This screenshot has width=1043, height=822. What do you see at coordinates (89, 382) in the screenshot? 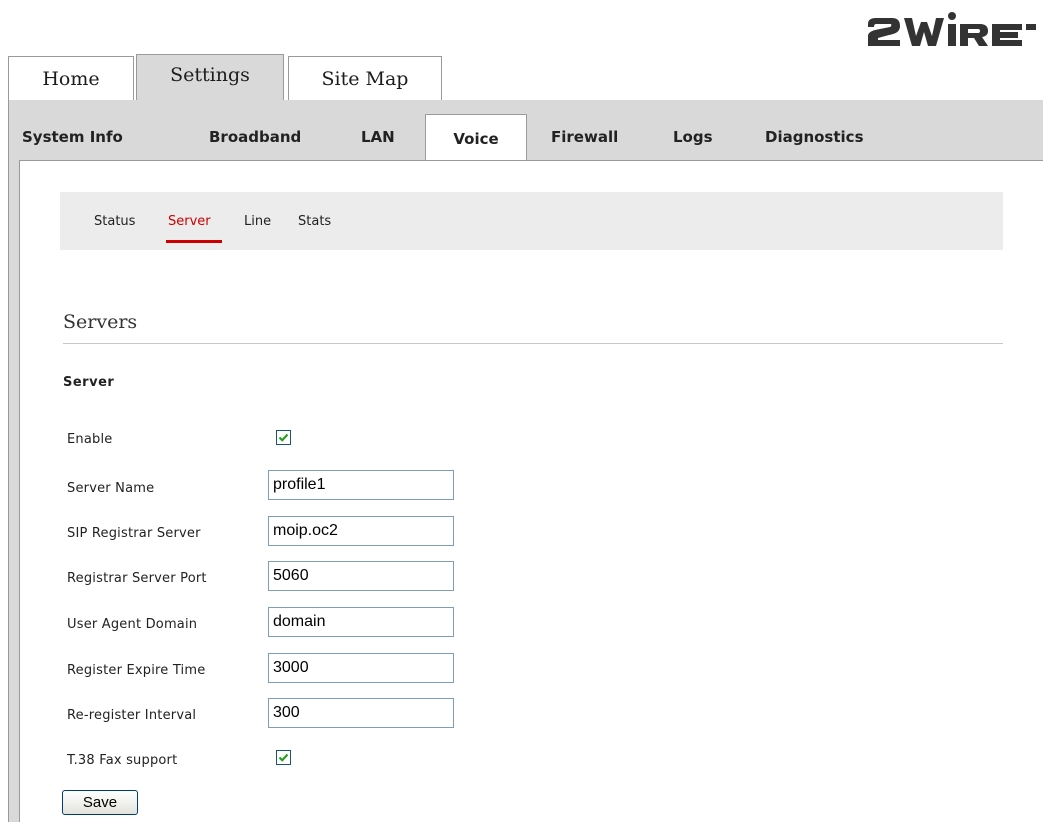
I see `subsection-title: Server` at bounding box center [89, 382].